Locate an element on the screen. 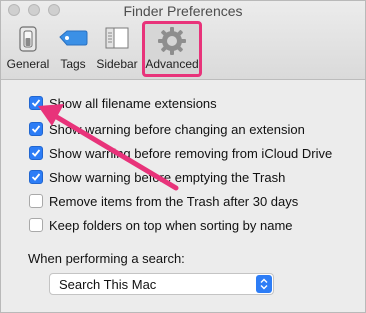 This screenshot has height=313, width=366. option-label: Show all filename extensions is located at coordinates (133, 103).